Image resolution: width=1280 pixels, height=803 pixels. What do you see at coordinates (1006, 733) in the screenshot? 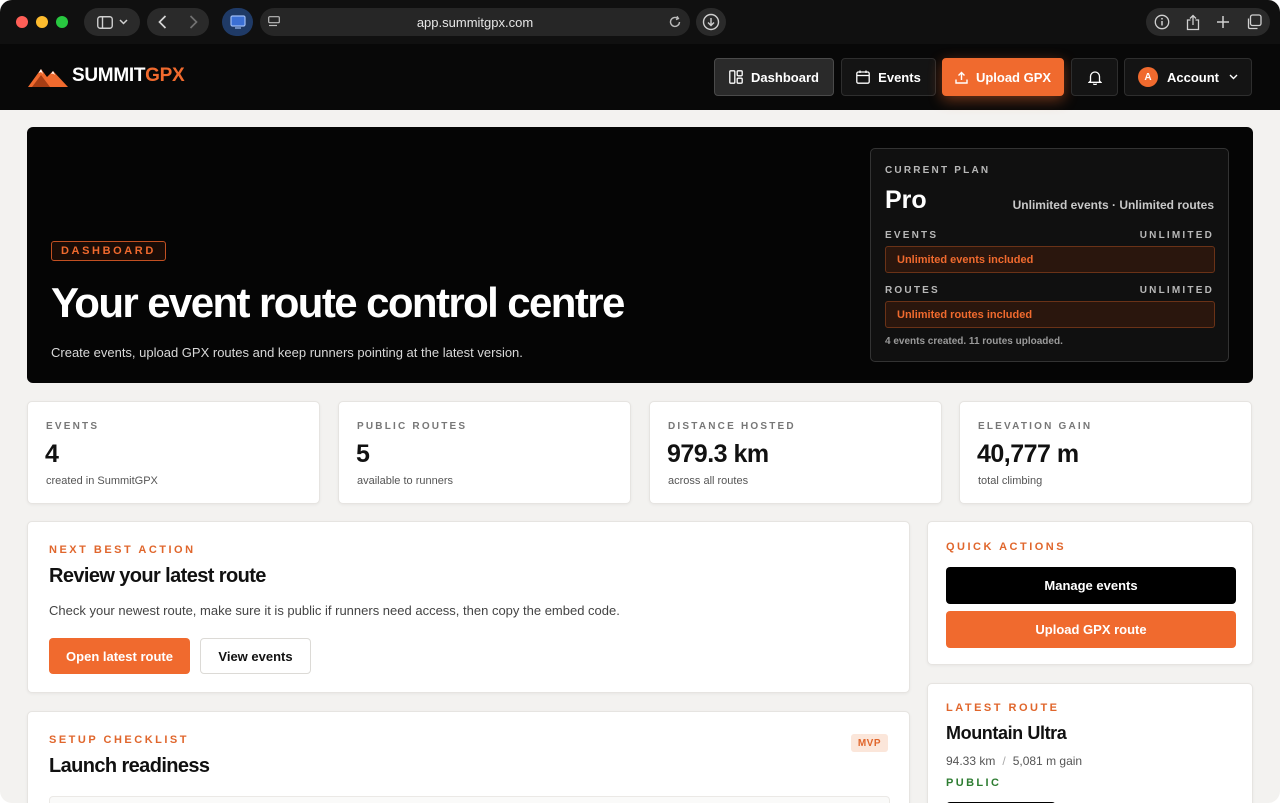
I see `latest-route-name: Mountain Ultra` at bounding box center [1006, 733].